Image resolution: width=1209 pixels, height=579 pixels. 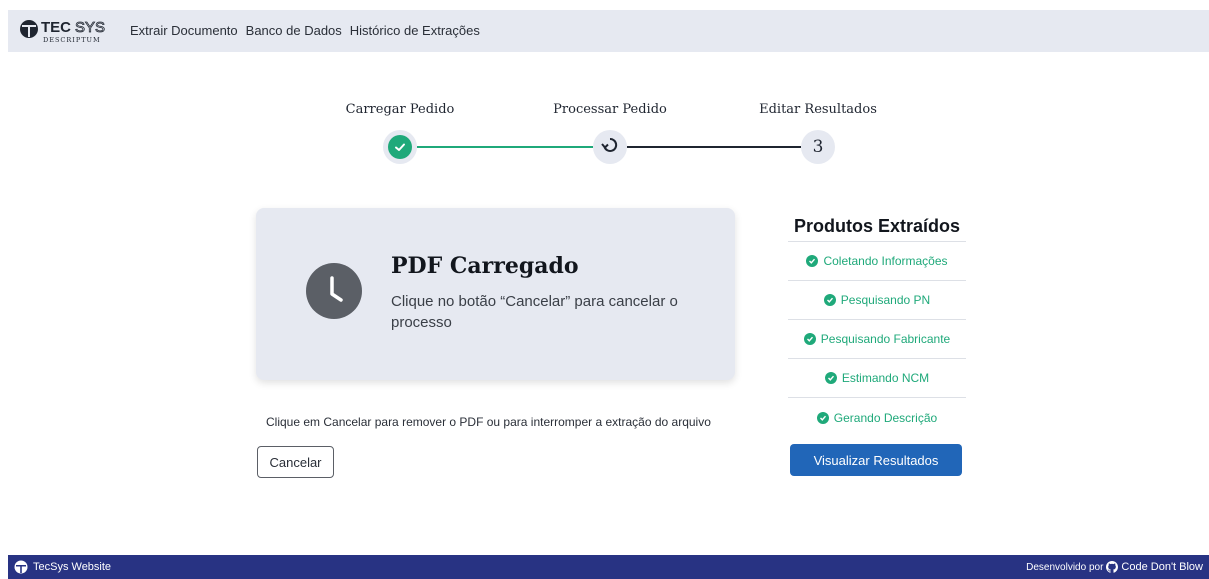 What do you see at coordinates (21, 567) in the screenshot?
I see `tecsys-logo-icon` at bounding box center [21, 567].